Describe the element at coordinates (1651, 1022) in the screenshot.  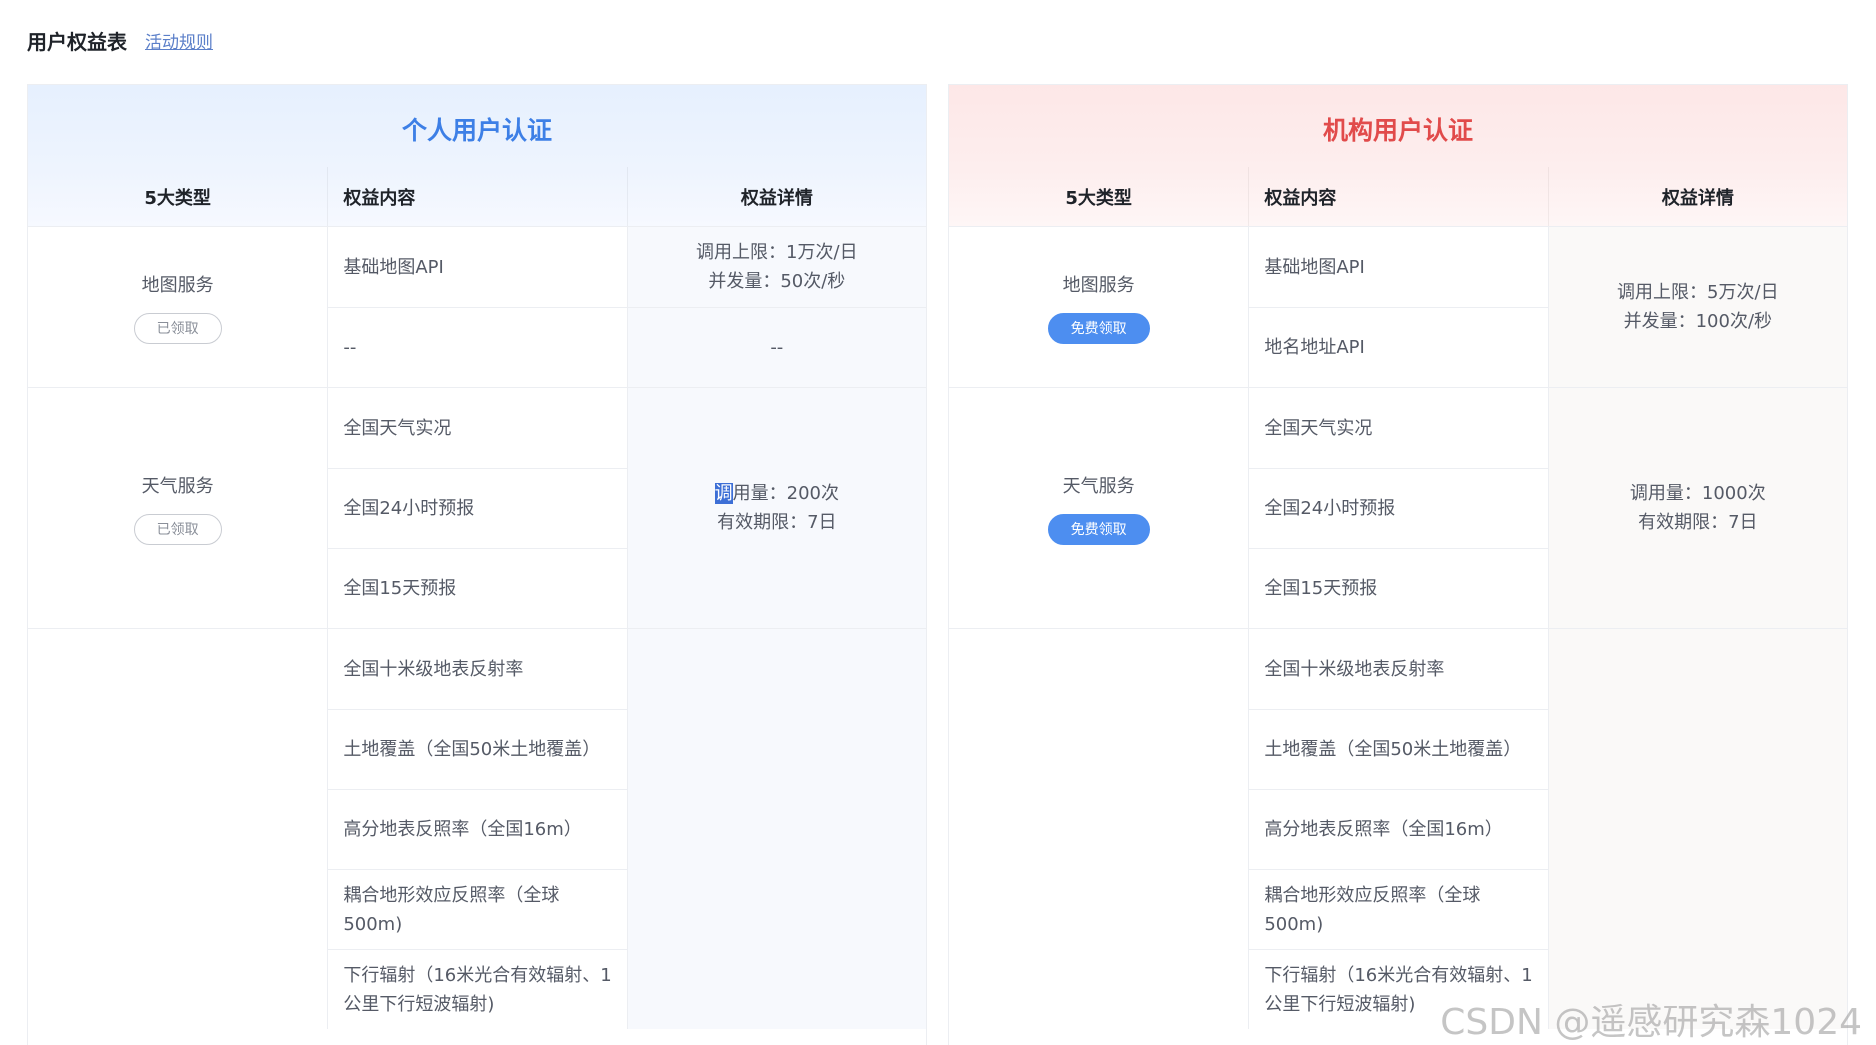
I see `watermark: CSDN @遥感研究森1024` at that location.